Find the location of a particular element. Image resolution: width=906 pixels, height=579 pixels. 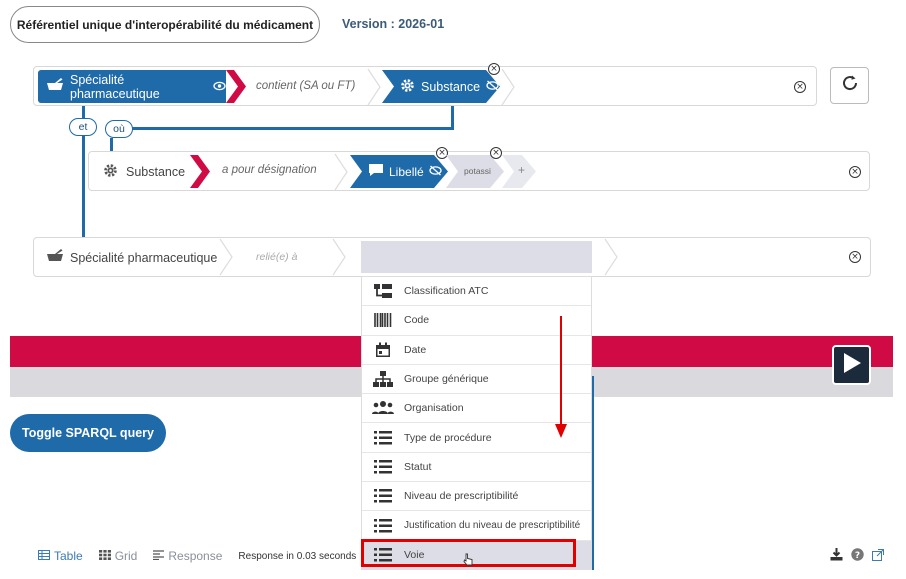

refresh-icon is located at coordinates (850, 85).